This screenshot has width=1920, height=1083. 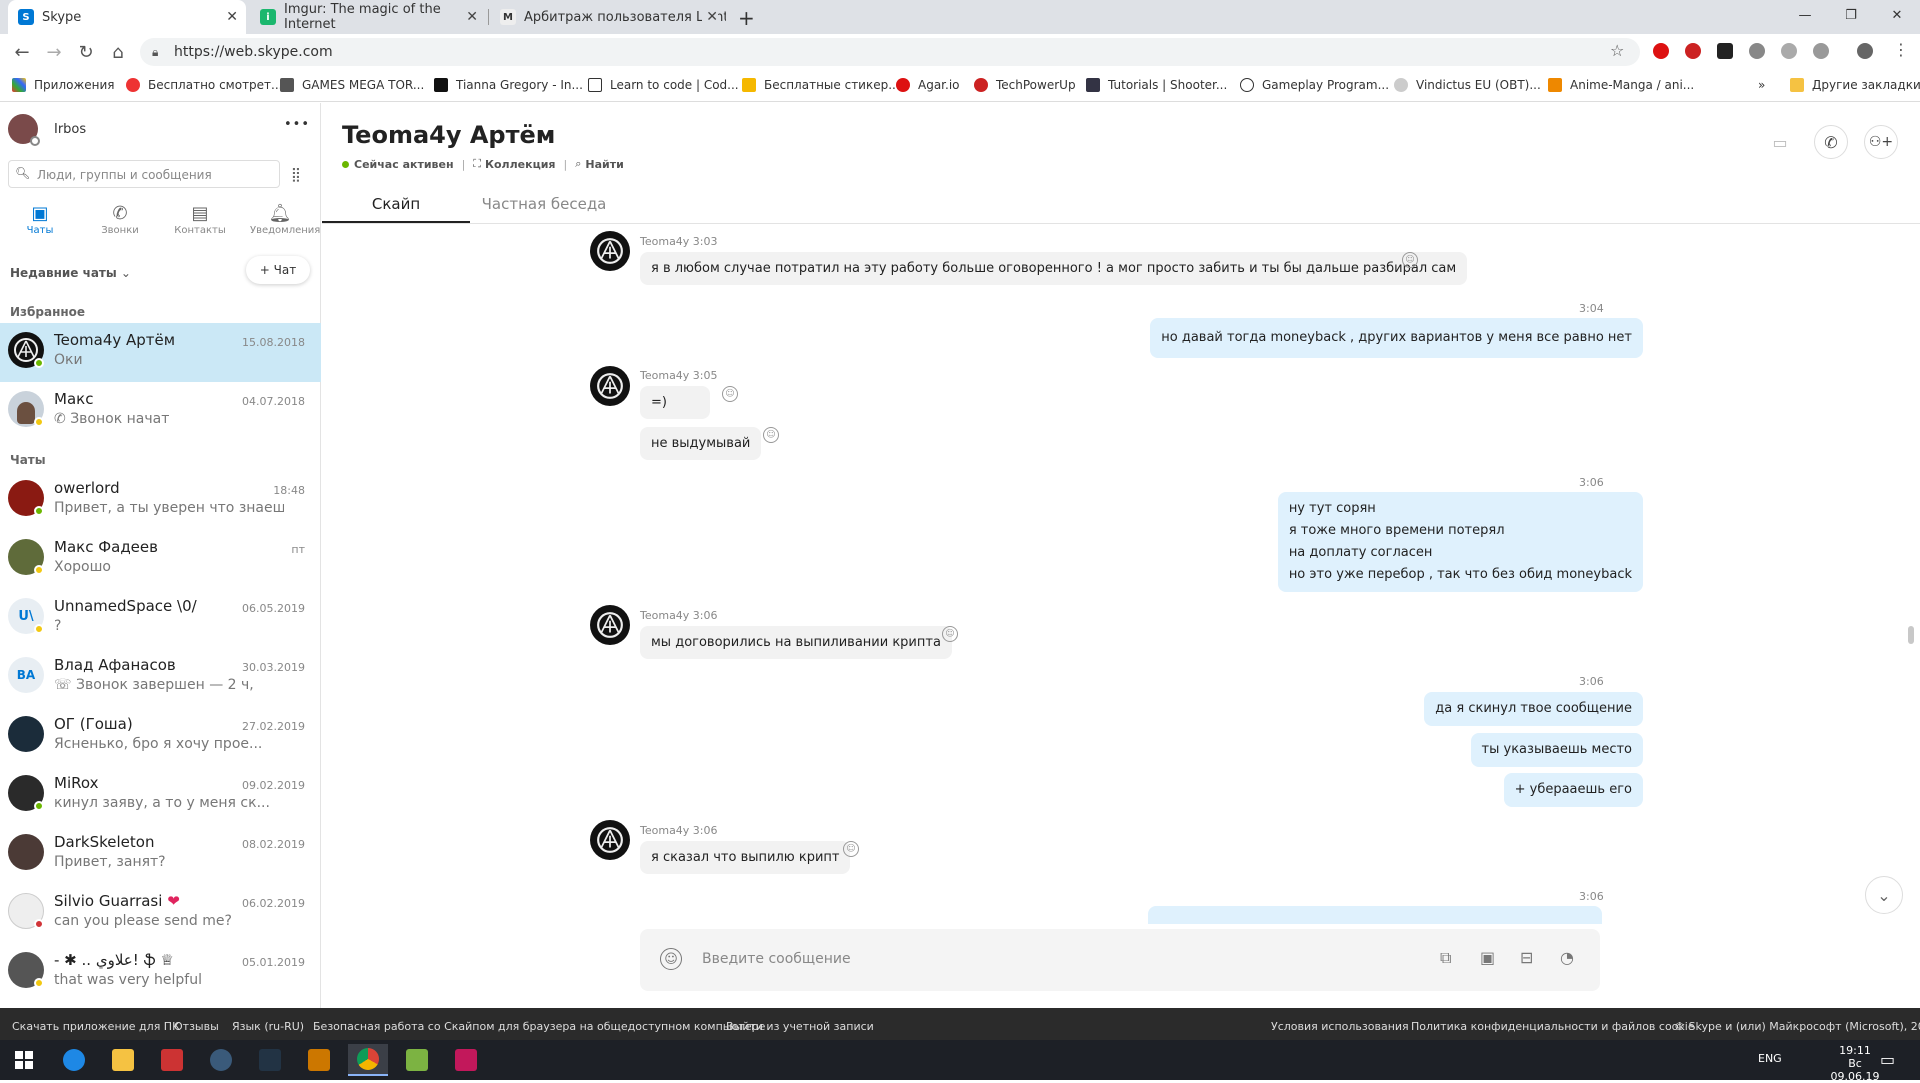 What do you see at coordinates (221, 1060) in the screenshot?
I see `steam-icon` at bounding box center [221, 1060].